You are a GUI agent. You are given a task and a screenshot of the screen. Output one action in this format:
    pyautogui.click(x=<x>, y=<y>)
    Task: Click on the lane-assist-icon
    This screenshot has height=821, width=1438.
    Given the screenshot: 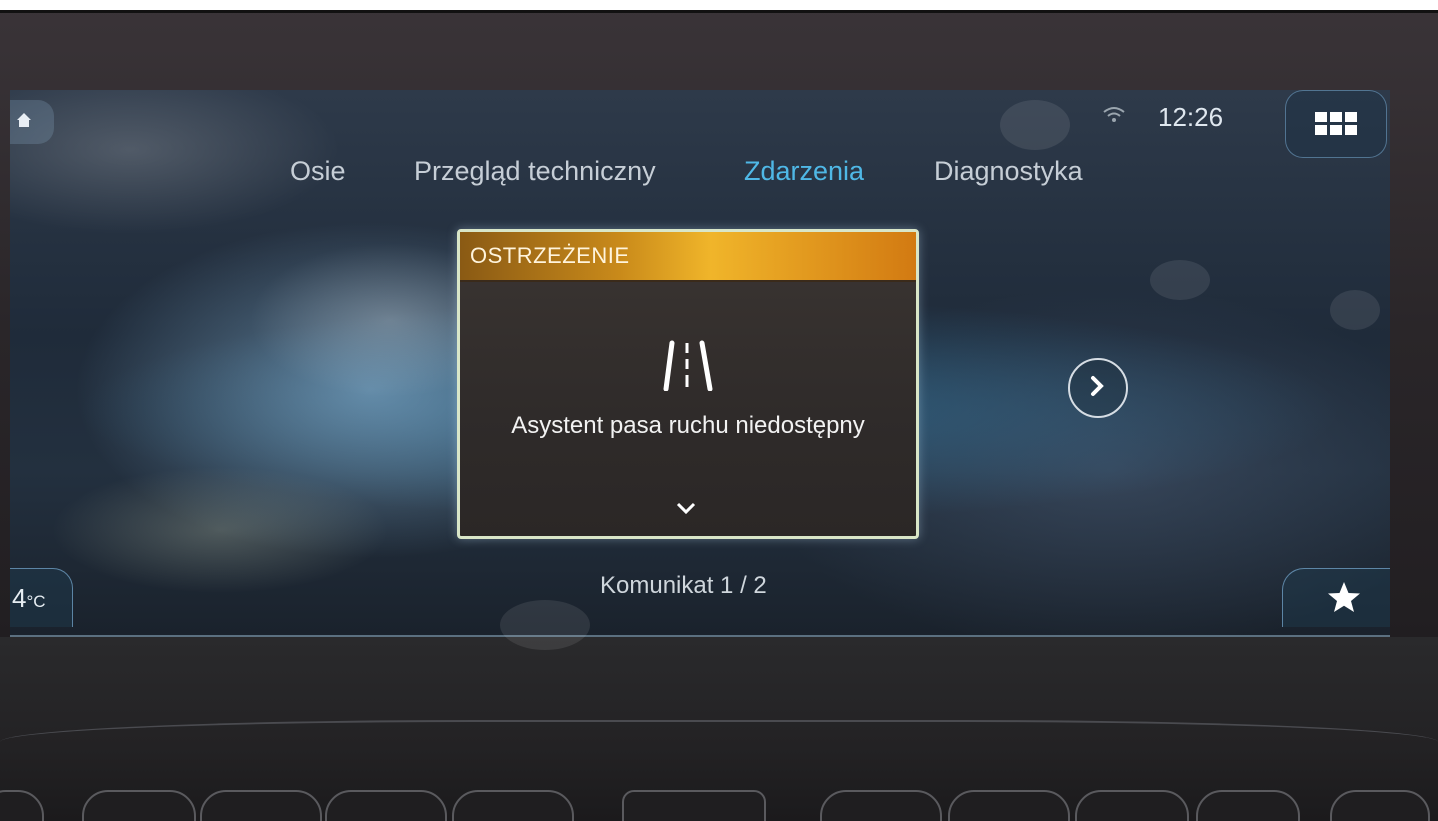 What is the action you would take?
    pyautogui.click(x=688, y=365)
    